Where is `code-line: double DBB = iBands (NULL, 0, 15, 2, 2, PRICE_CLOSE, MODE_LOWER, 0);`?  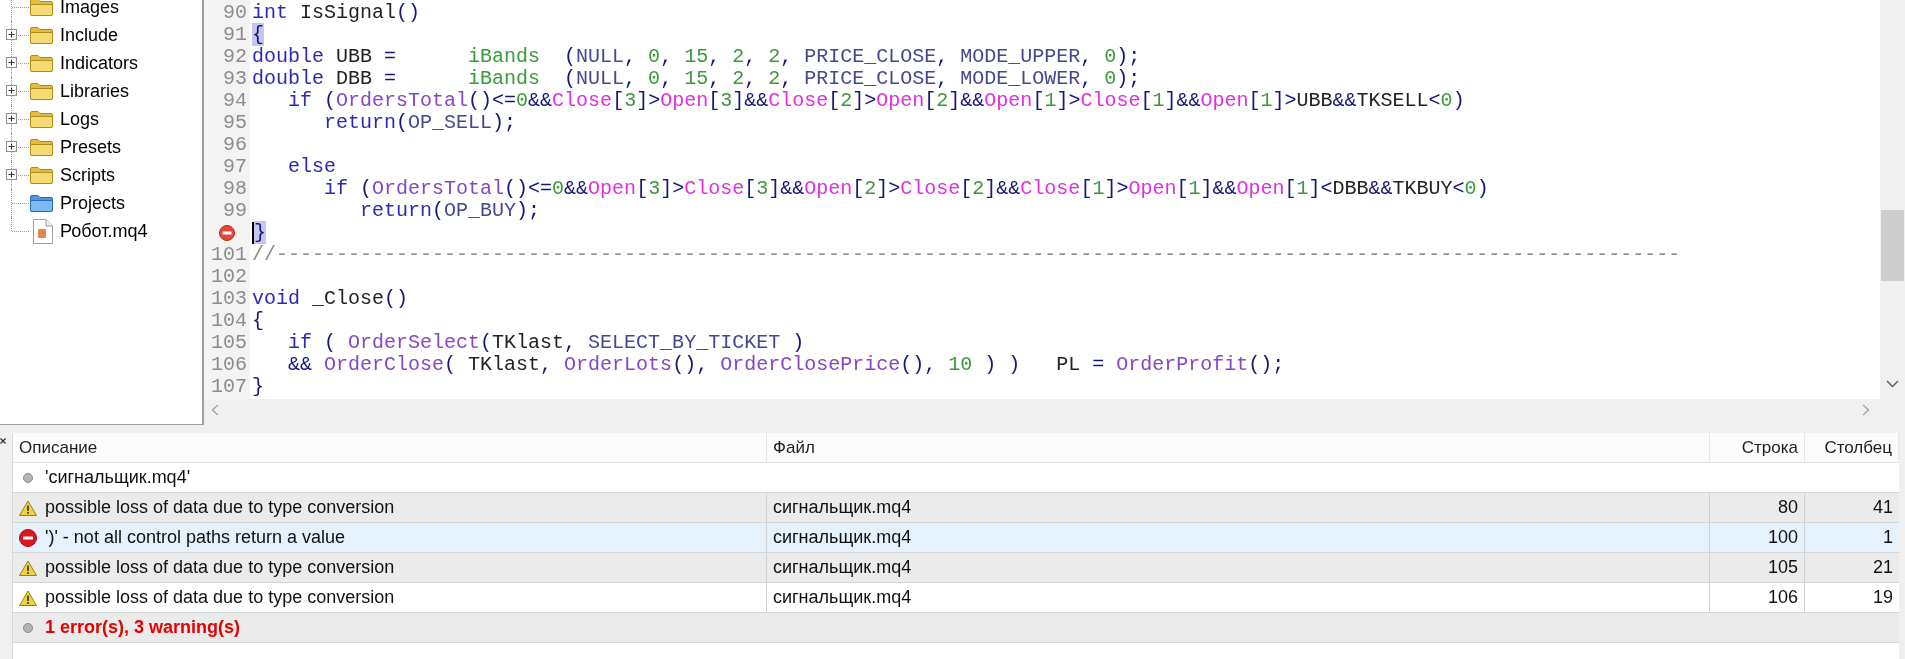 code-line: double DBB = iBands (NULL, 0, 15, 2, 2, PRICE_CLOSE, MODE_LOWER, 0); is located at coordinates (696, 79).